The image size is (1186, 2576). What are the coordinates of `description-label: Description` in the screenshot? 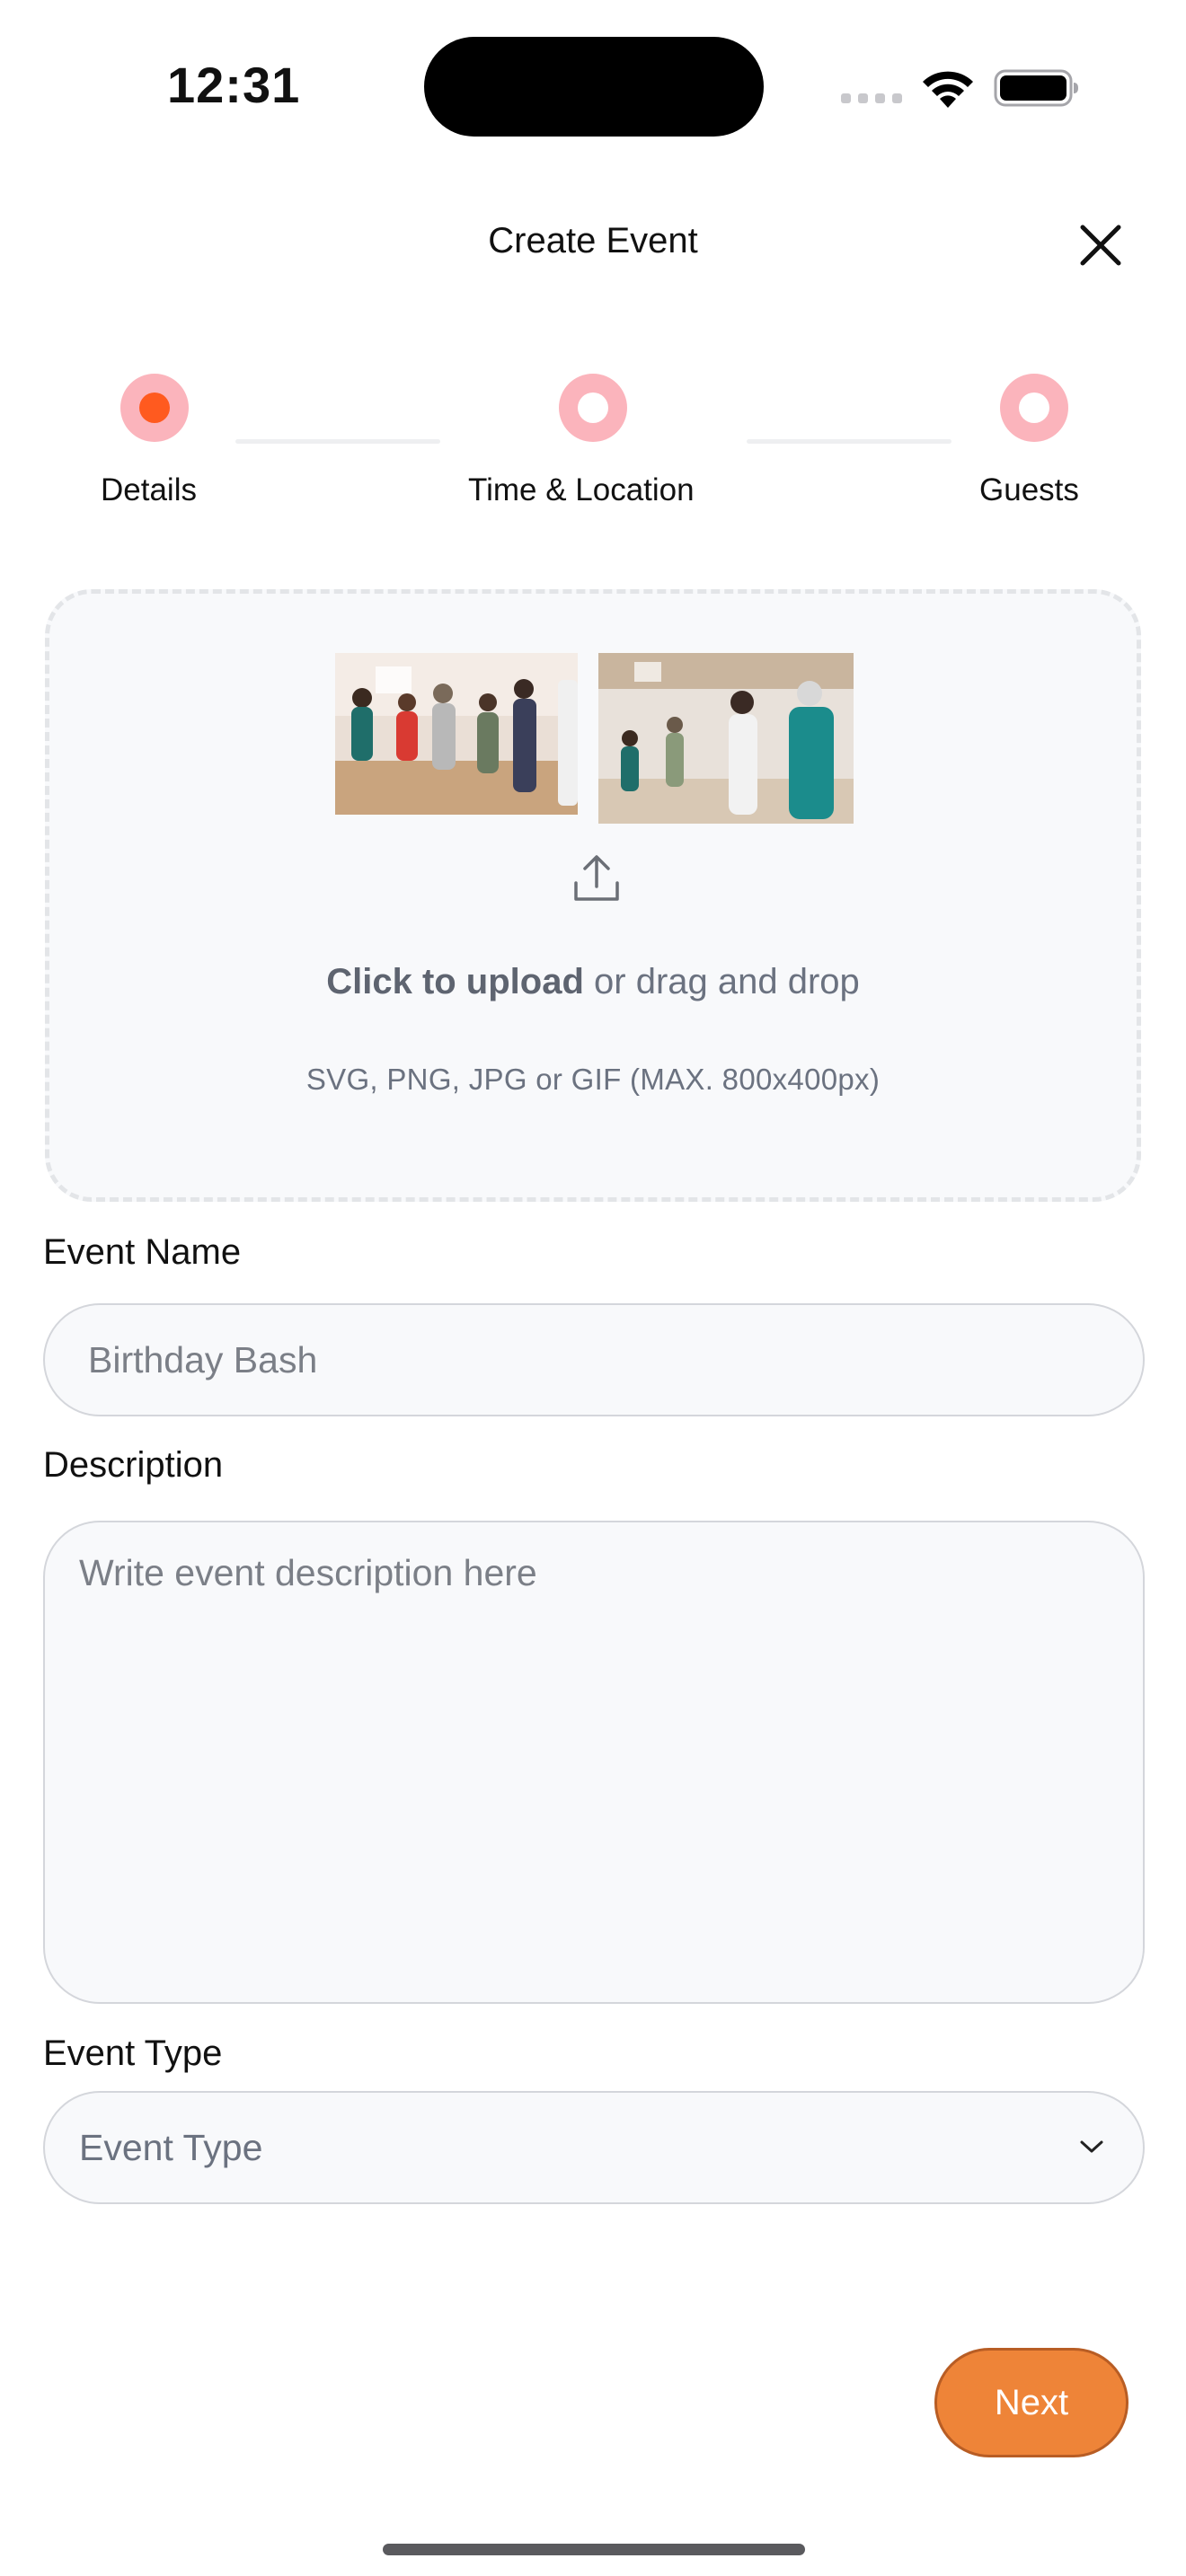 It's located at (133, 1465).